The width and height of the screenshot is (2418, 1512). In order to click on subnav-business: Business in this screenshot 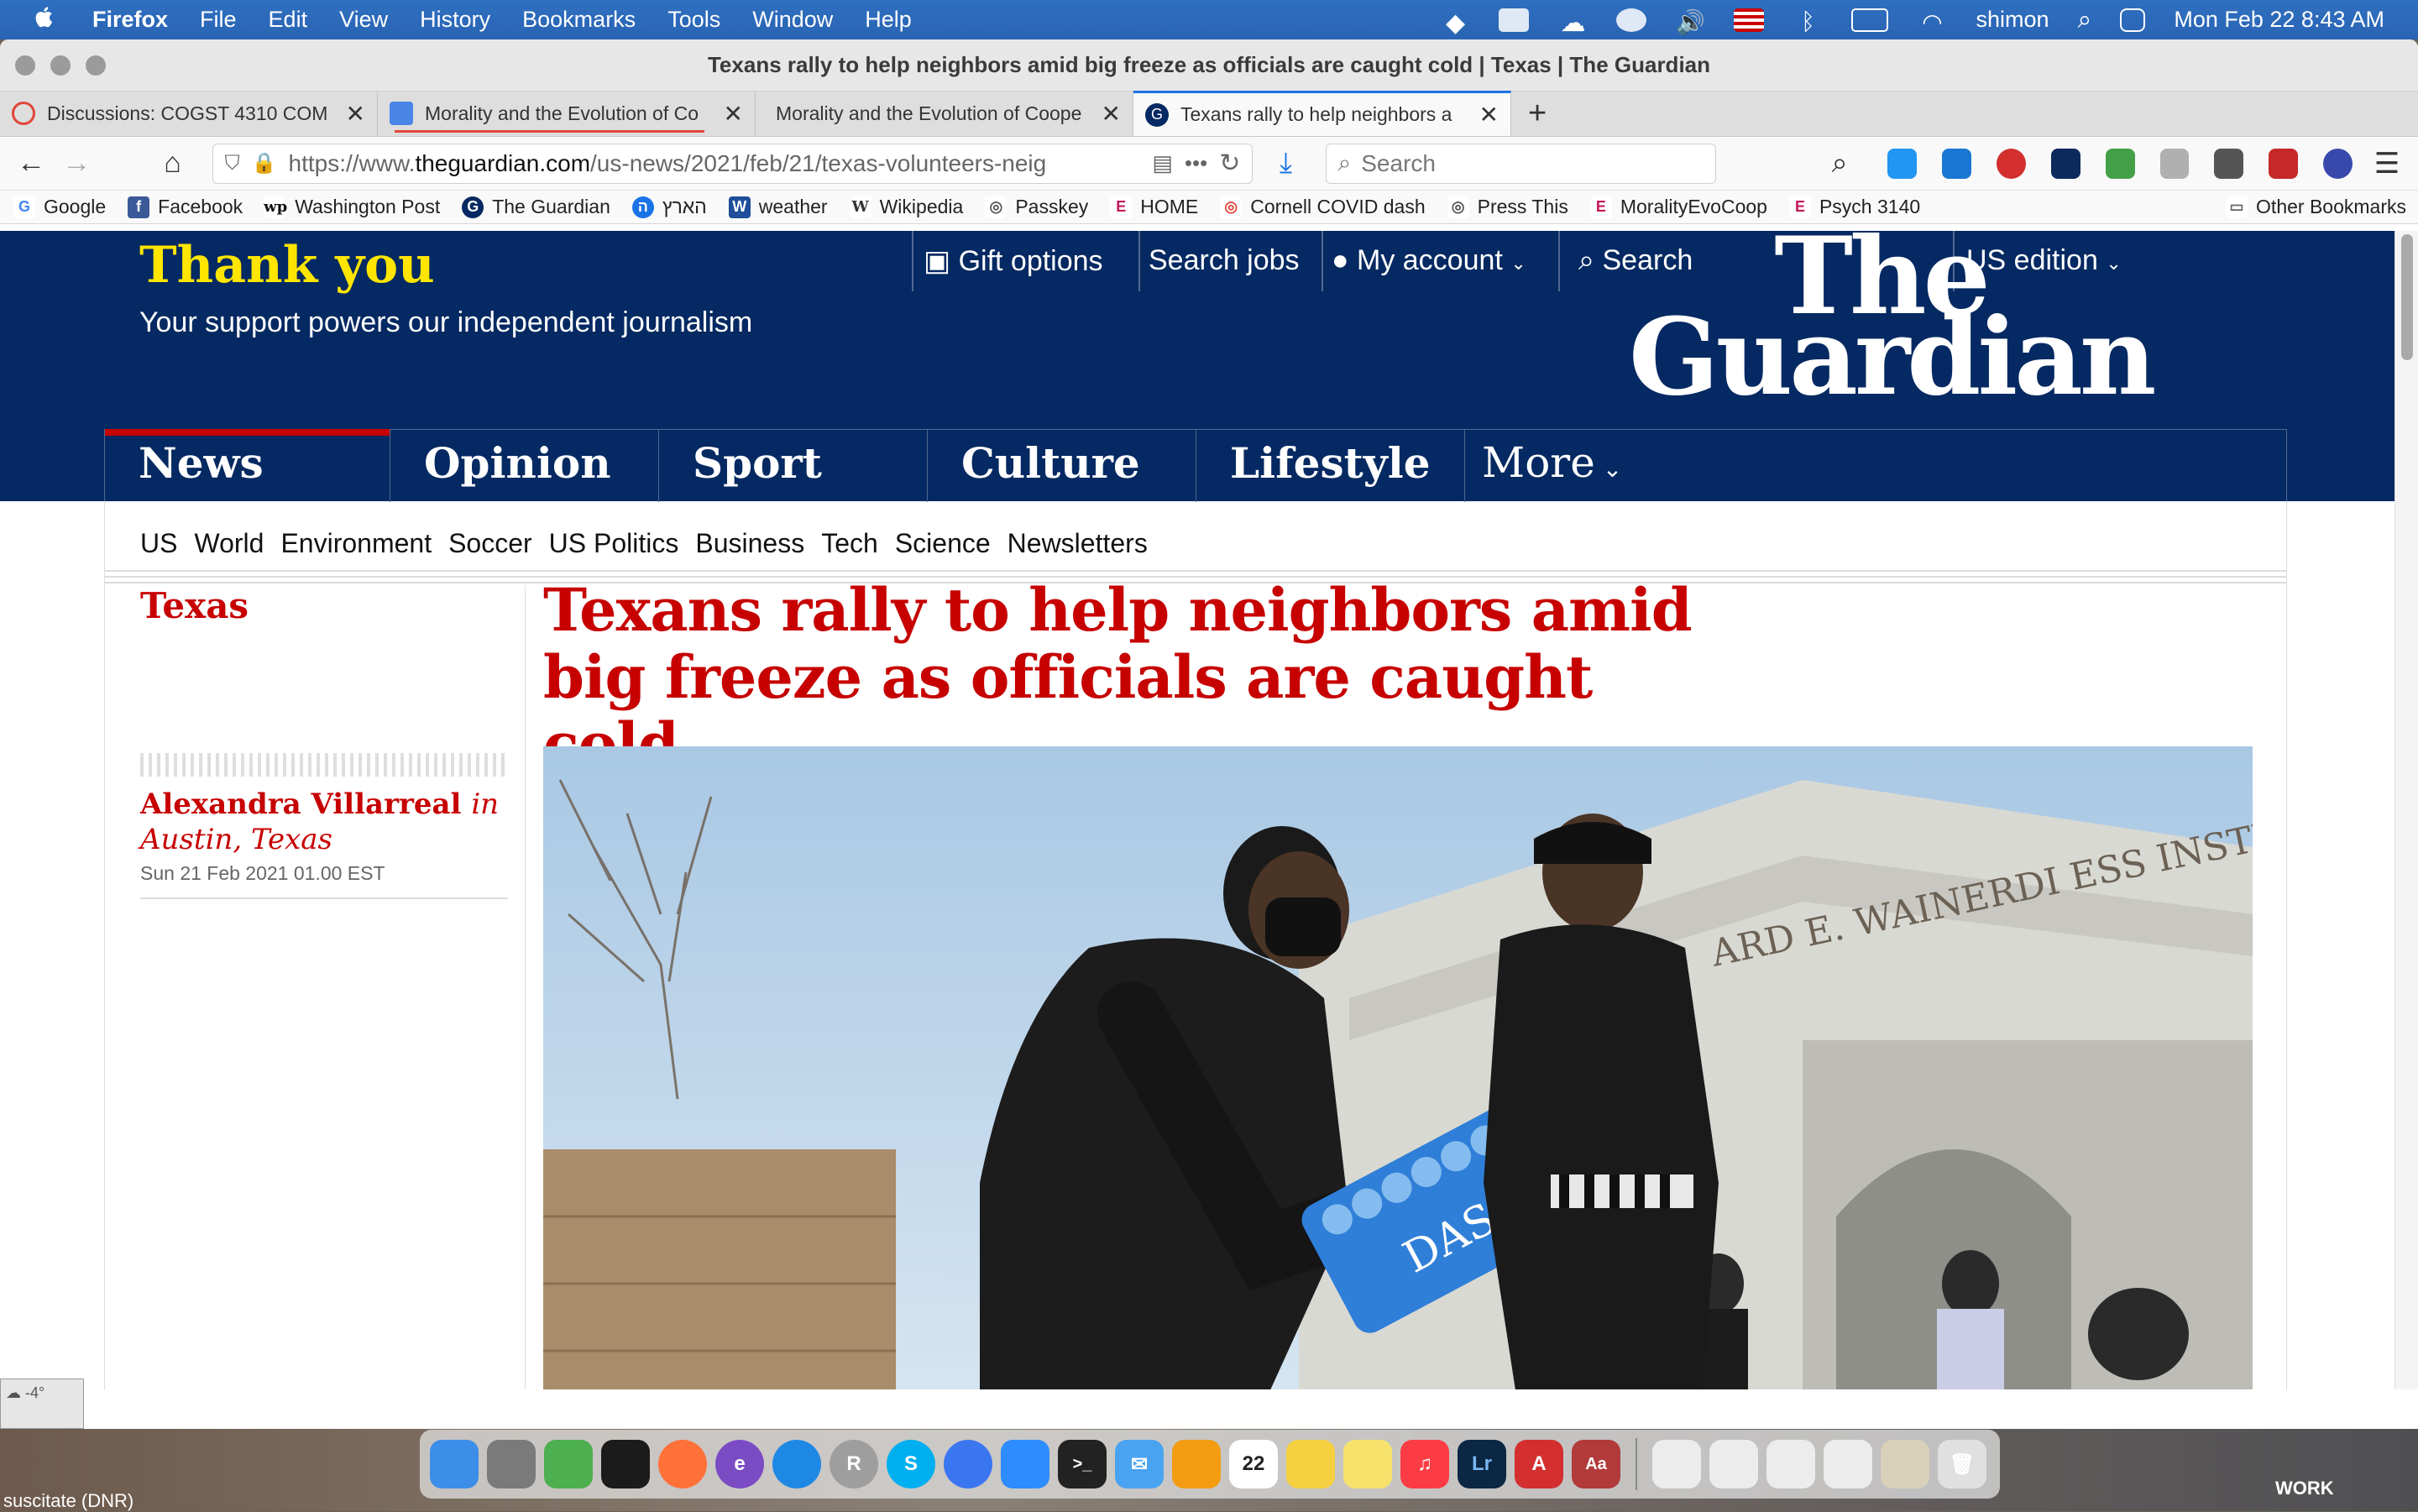, I will do `click(749, 543)`.